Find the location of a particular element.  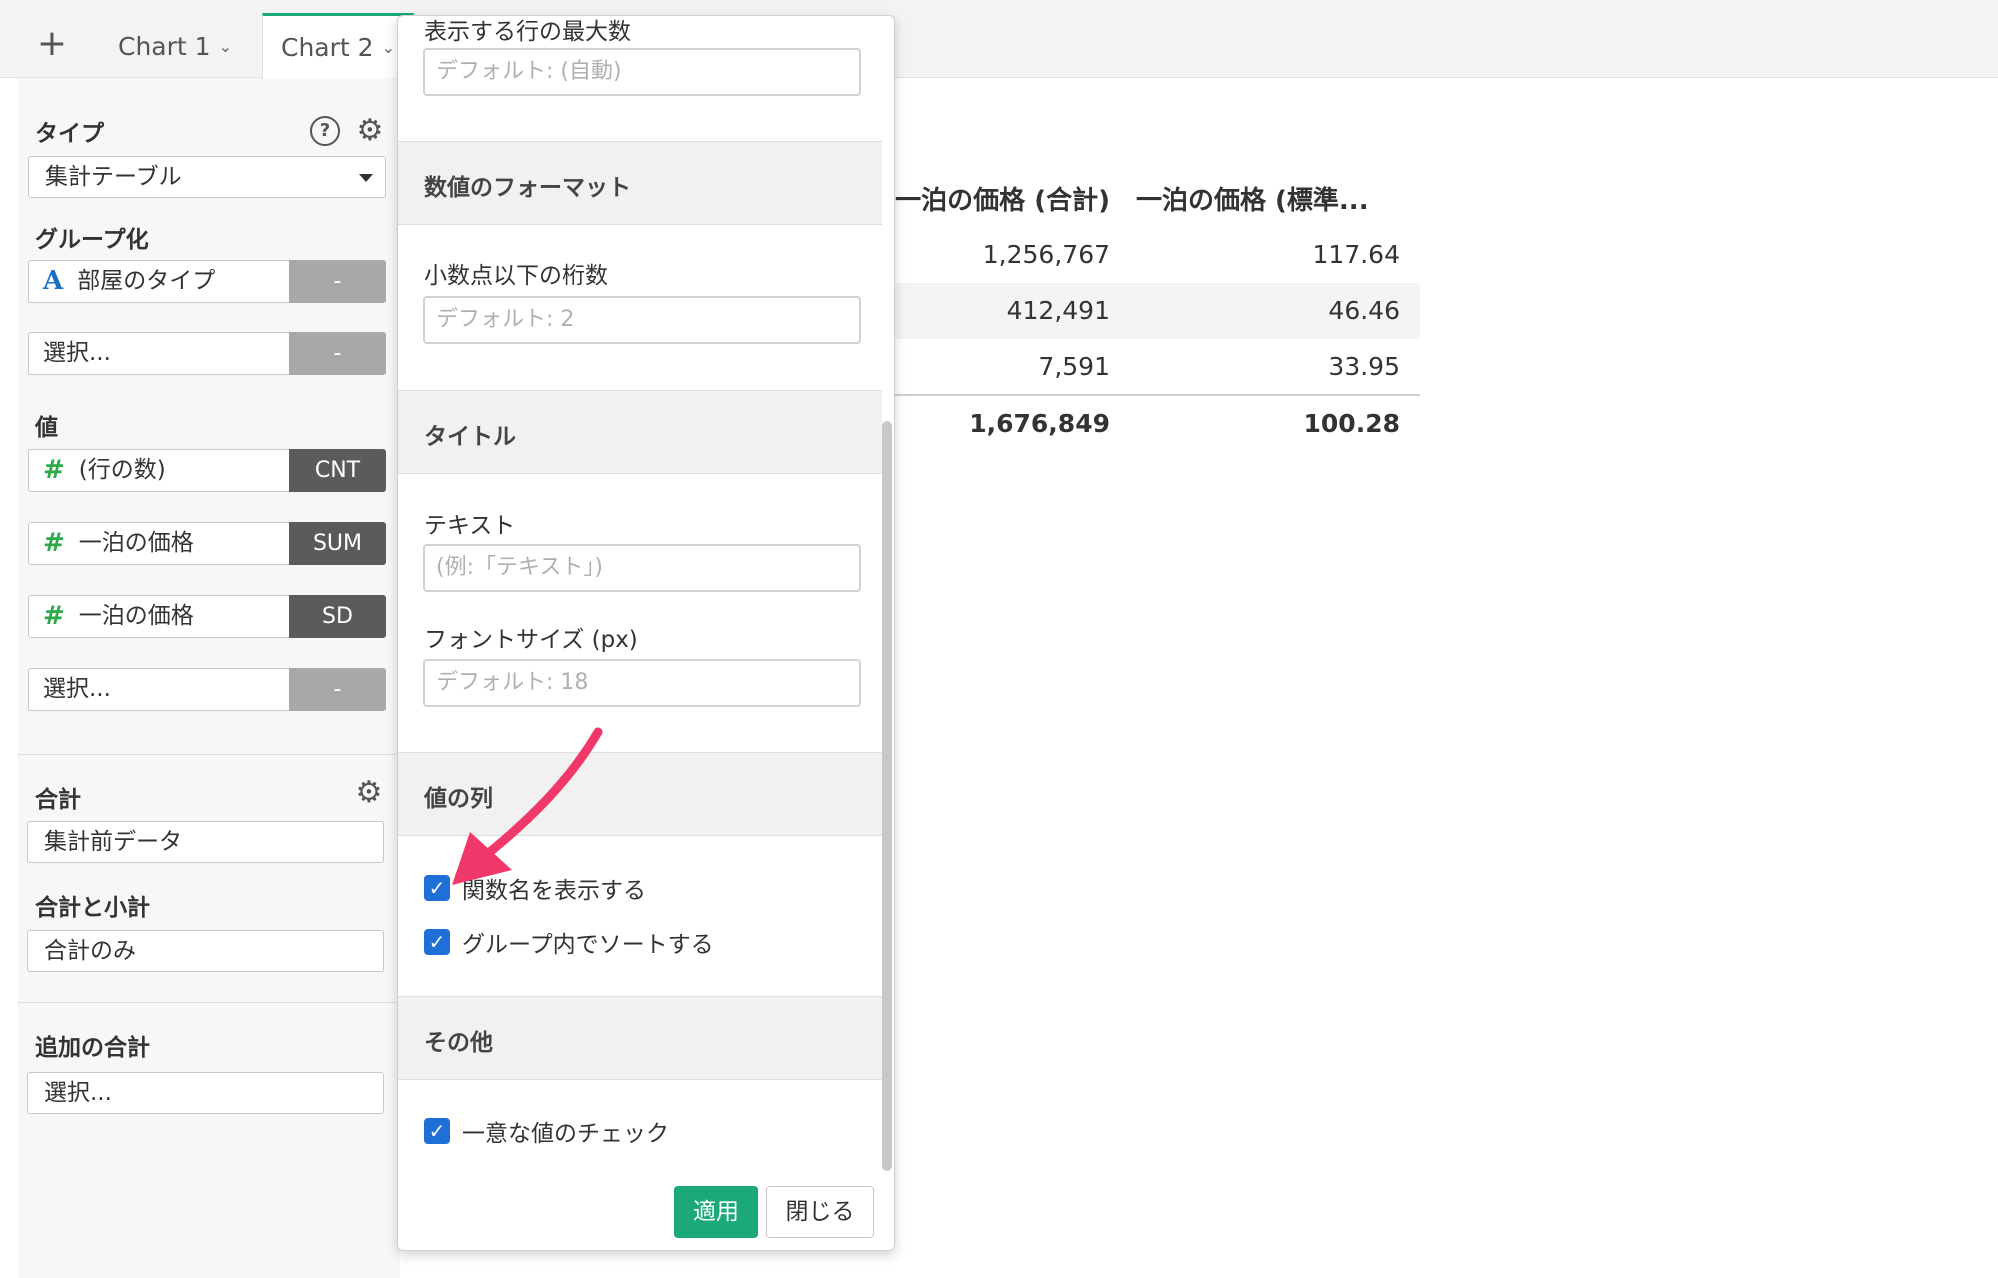

subtotal-label: 合計と小計 is located at coordinates (92, 908).